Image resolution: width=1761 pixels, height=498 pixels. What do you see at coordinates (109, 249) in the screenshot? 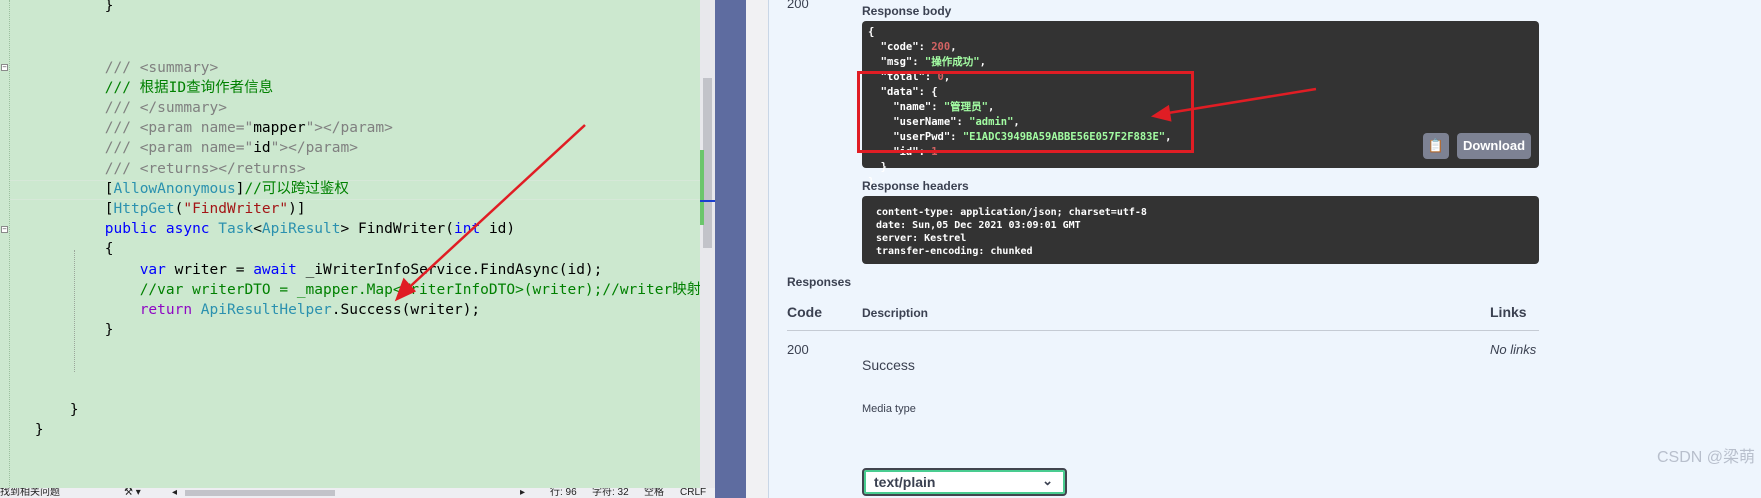
I see `code-token: {` at bounding box center [109, 249].